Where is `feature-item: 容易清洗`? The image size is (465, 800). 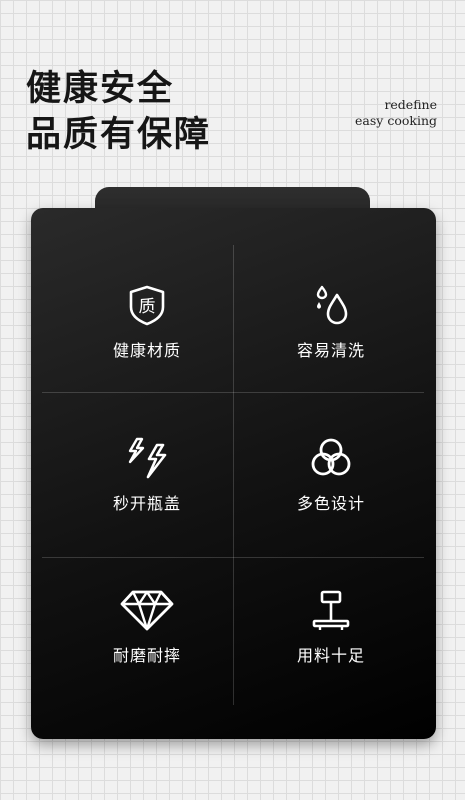 feature-item: 容易清洗 is located at coordinates (331, 322).